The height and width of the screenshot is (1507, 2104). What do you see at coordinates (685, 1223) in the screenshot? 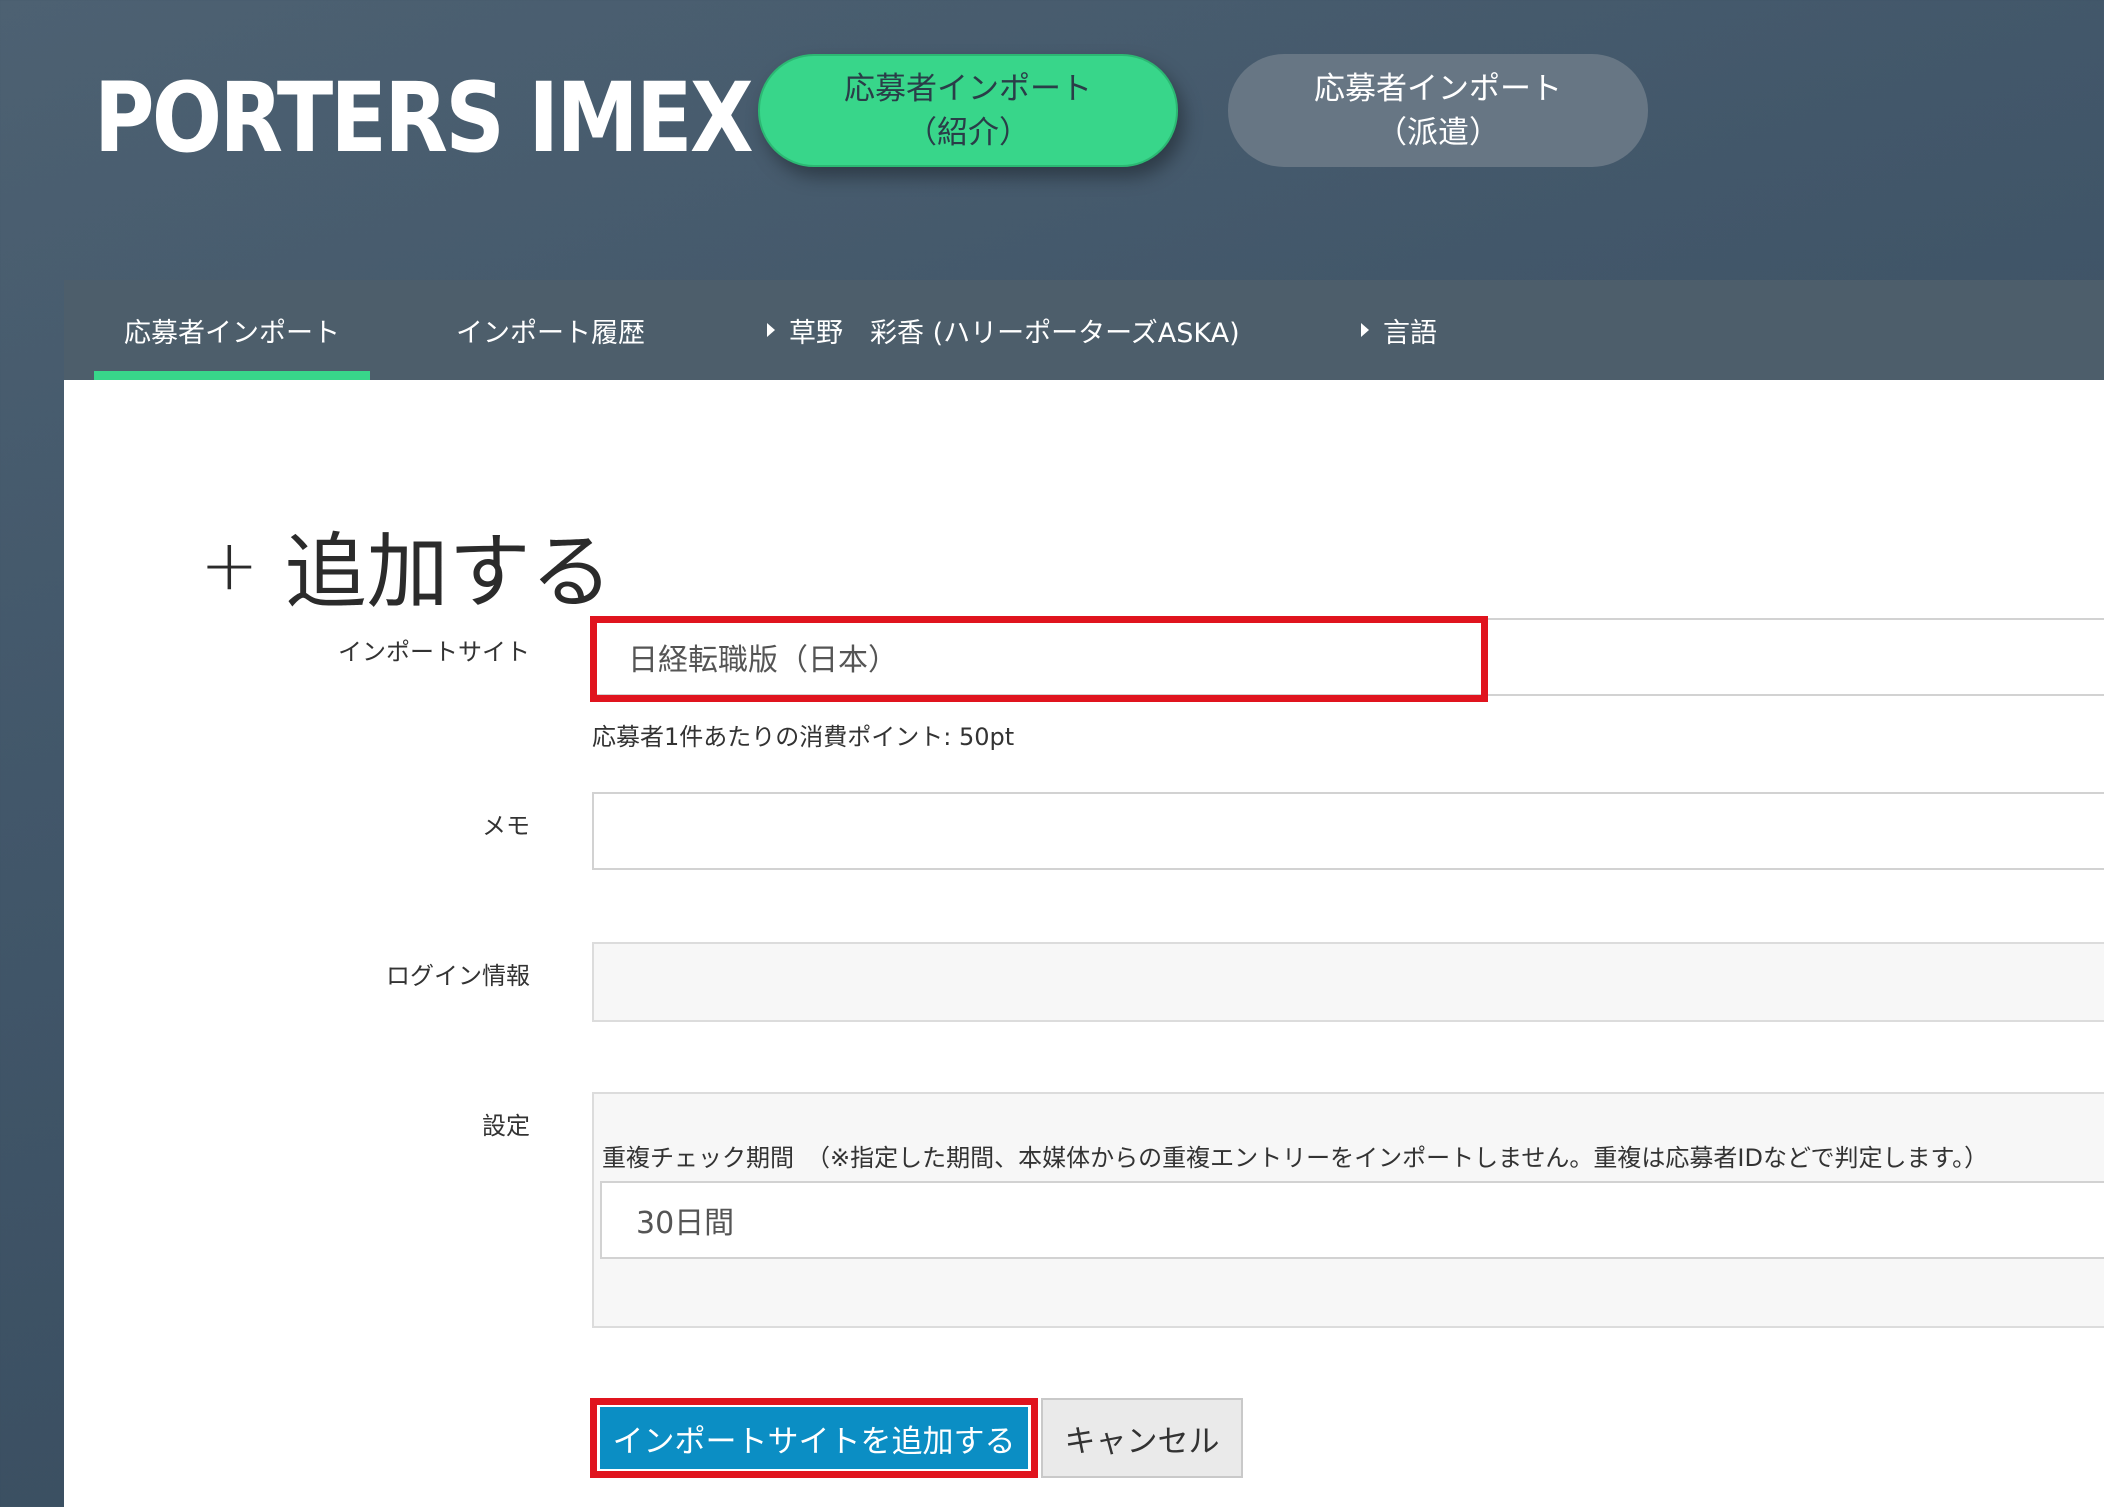
I see `duplicate-check-period-value: 30日間` at bounding box center [685, 1223].